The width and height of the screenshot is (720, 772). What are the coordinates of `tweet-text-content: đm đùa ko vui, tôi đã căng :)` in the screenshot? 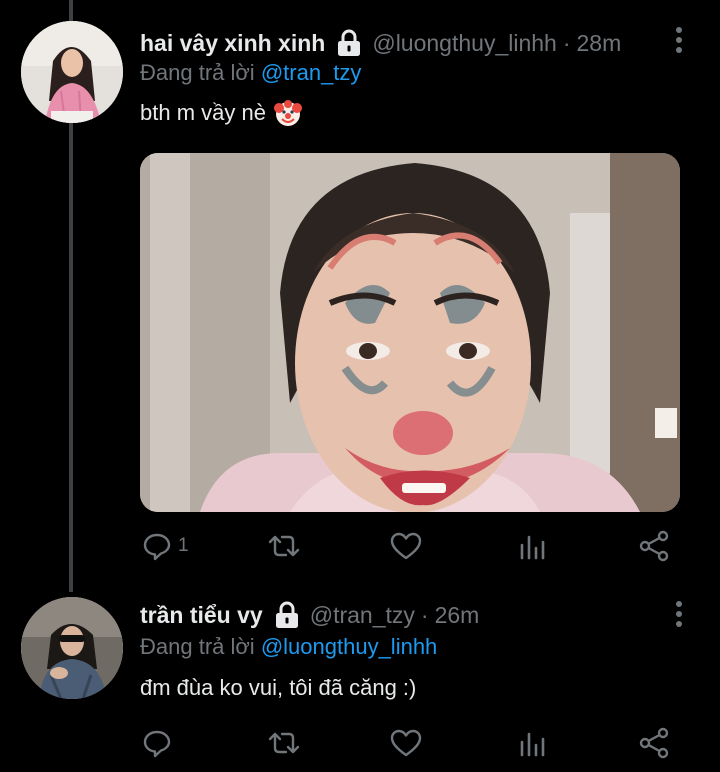 It's located at (278, 687).